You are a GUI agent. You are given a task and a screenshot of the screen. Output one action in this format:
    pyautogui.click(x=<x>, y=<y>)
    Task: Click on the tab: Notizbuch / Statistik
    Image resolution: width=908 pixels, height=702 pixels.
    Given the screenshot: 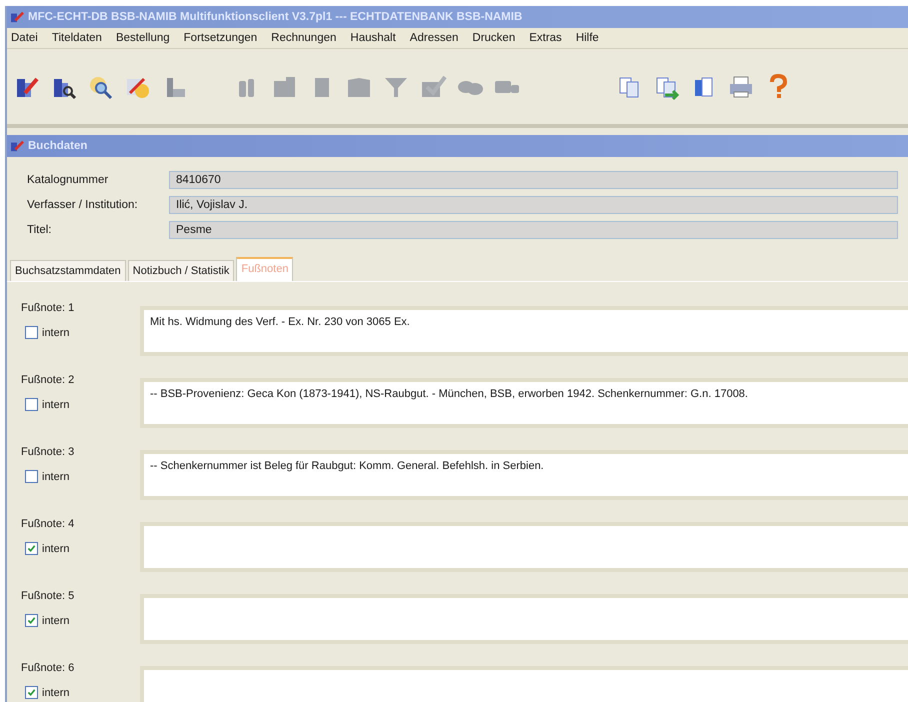 What is the action you would take?
    pyautogui.click(x=181, y=270)
    